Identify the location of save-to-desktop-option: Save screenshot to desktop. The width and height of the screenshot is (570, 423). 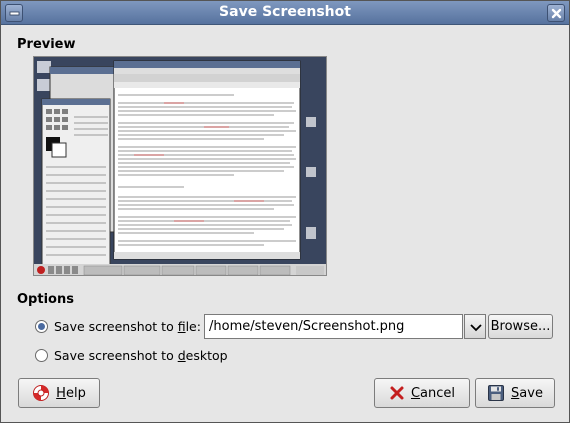
(131, 355).